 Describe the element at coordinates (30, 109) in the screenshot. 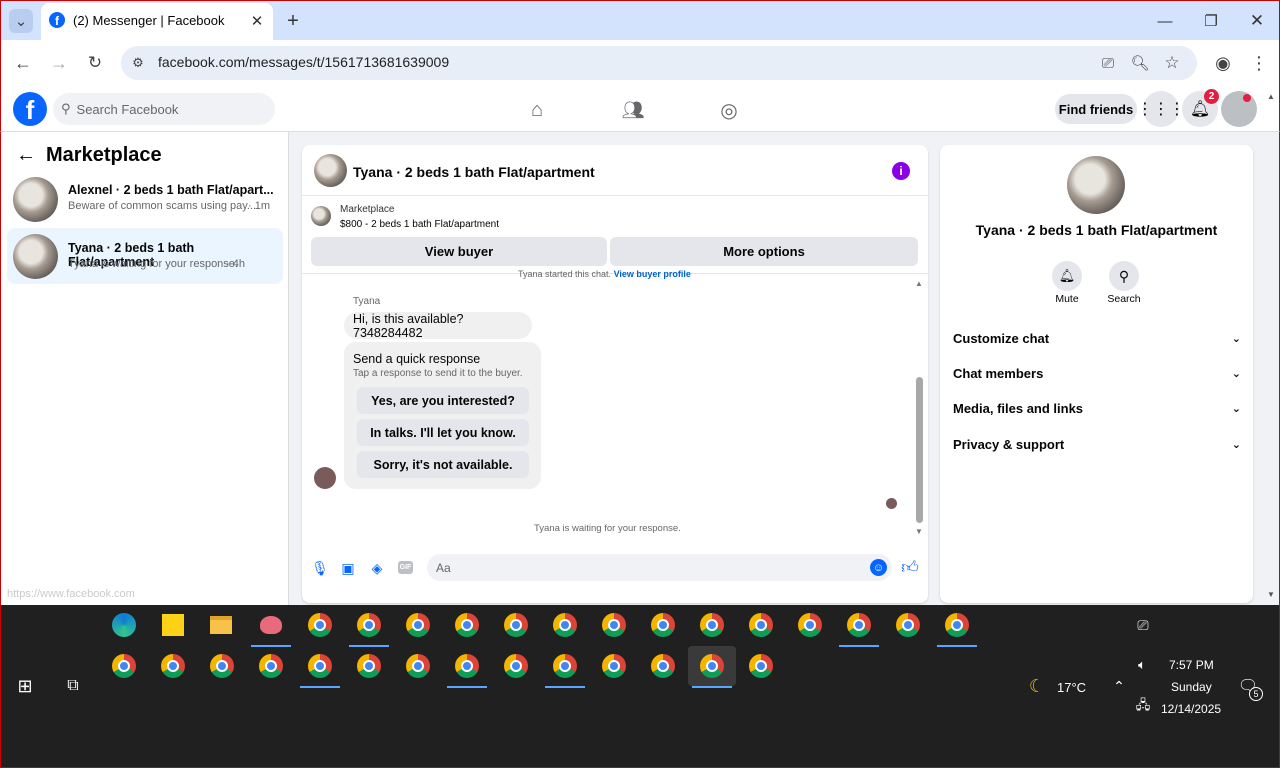

I see `facebook-logo-icon: f` at that location.